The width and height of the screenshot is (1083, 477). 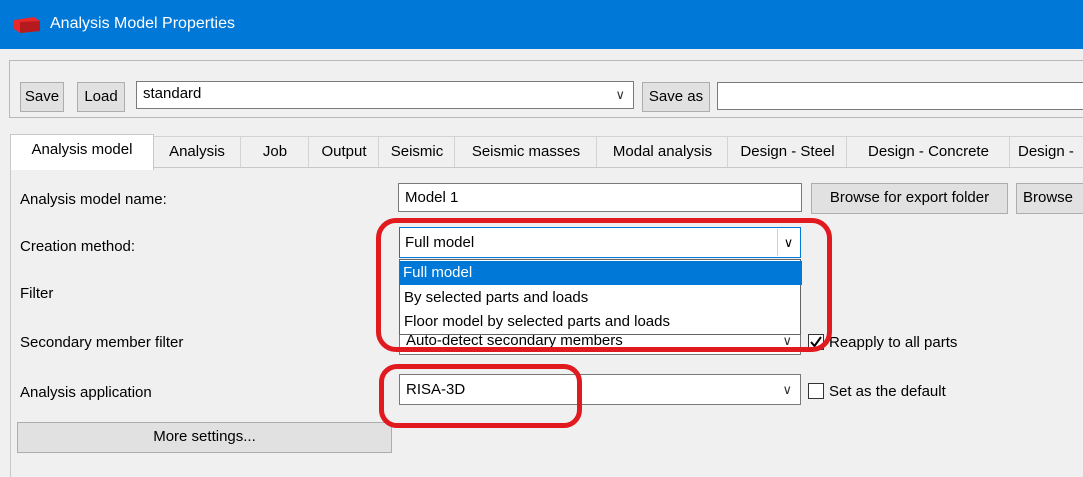 What do you see at coordinates (816, 391) in the screenshot?
I see `set-default-checkbox` at bounding box center [816, 391].